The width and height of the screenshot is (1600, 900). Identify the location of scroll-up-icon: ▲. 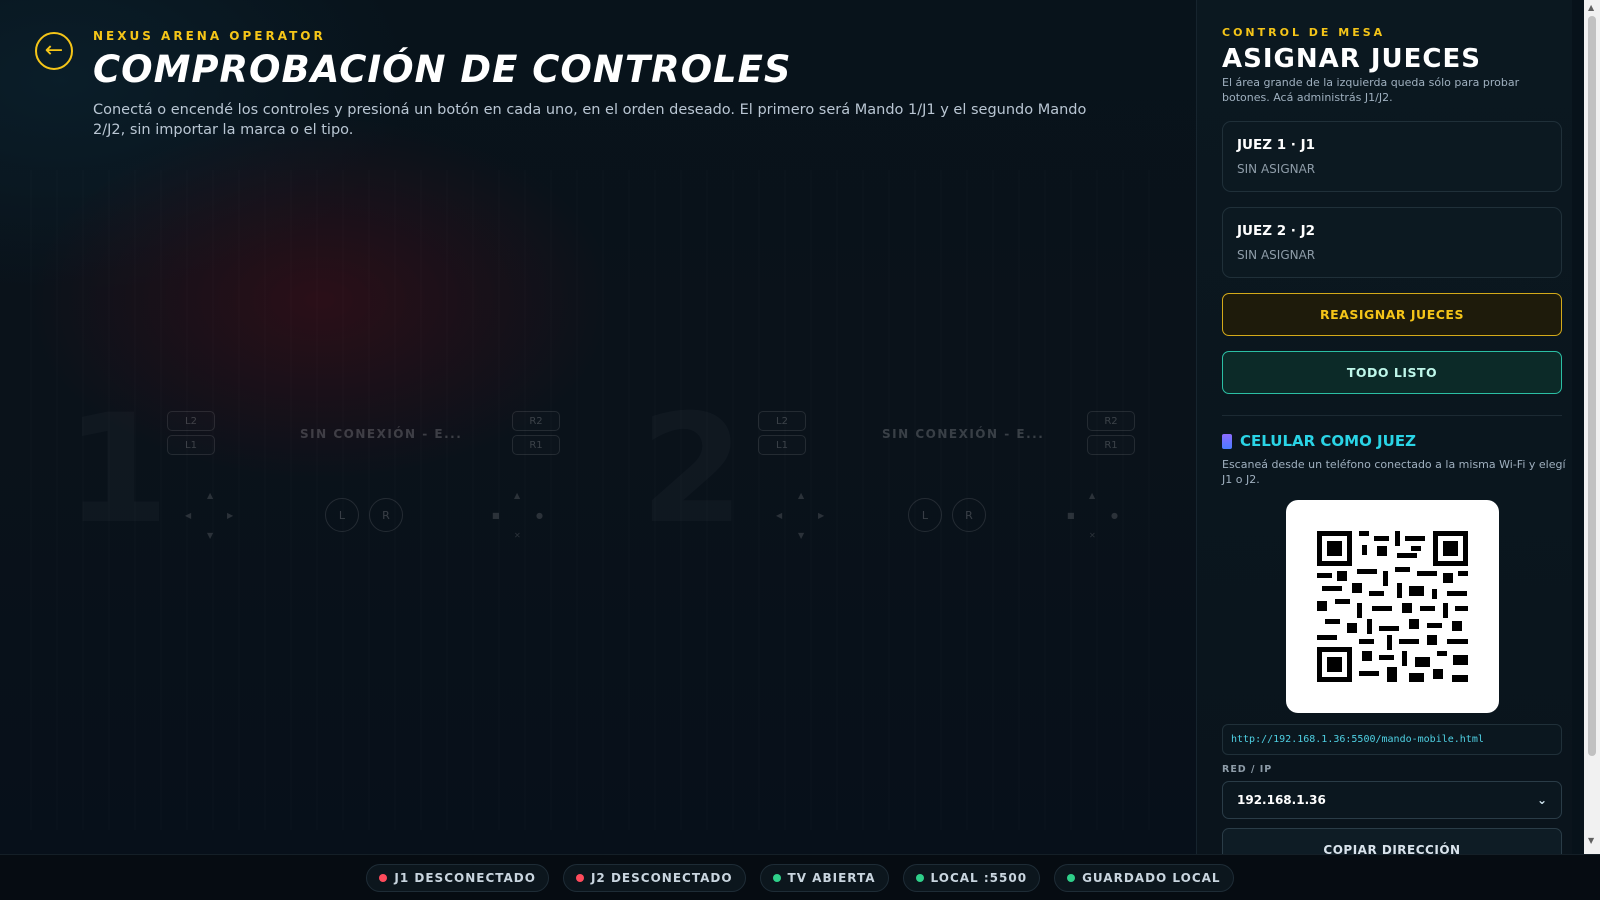
(1591, 7).